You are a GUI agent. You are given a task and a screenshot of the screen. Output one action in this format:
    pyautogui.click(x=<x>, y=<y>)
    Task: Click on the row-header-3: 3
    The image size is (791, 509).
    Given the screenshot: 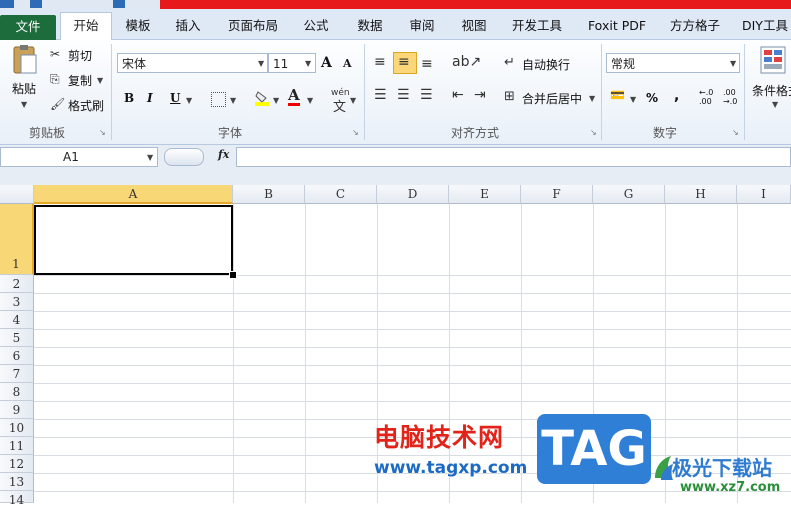 What is the action you would take?
    pyautogui.click(x=17, y=302)
    